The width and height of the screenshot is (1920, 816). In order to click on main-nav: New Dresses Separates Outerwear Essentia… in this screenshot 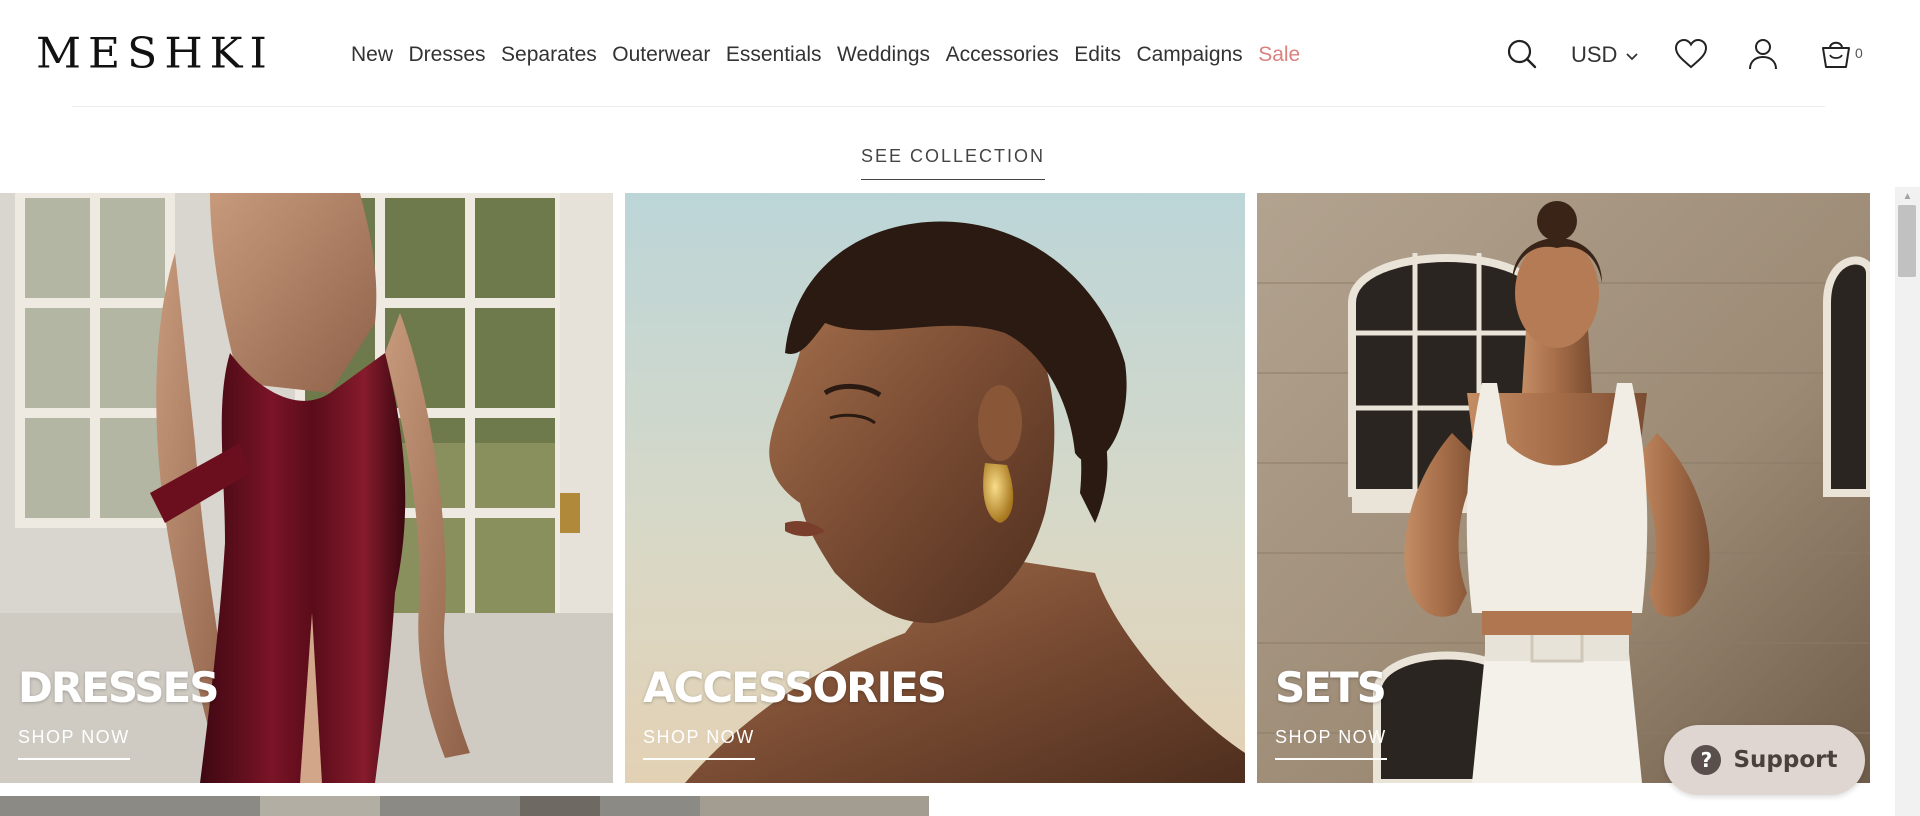, I will do `click(825, 55)`.